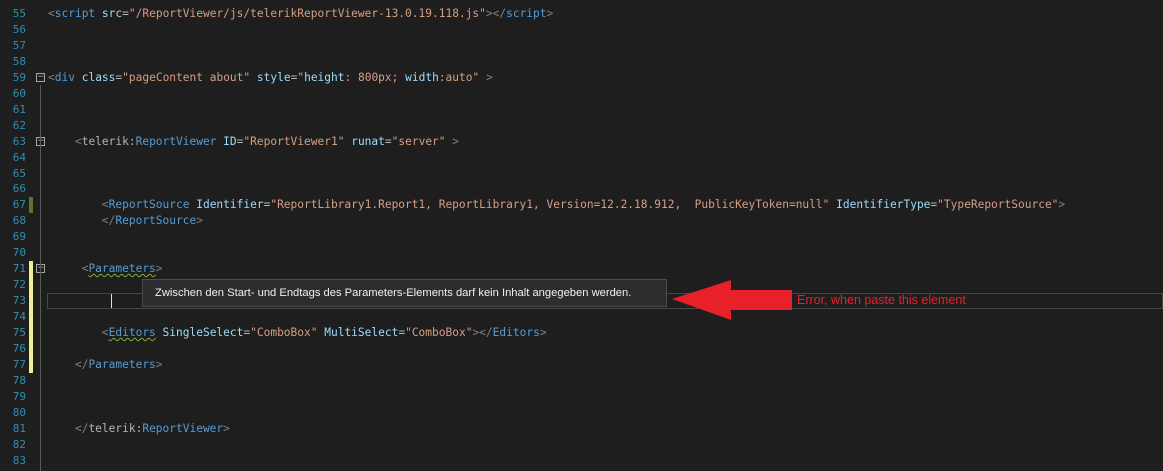 This screenshot has width=1163, height=471. Describe the element at coordinates (98, 77) in the screenshot. I see `code-token: class` at that location.